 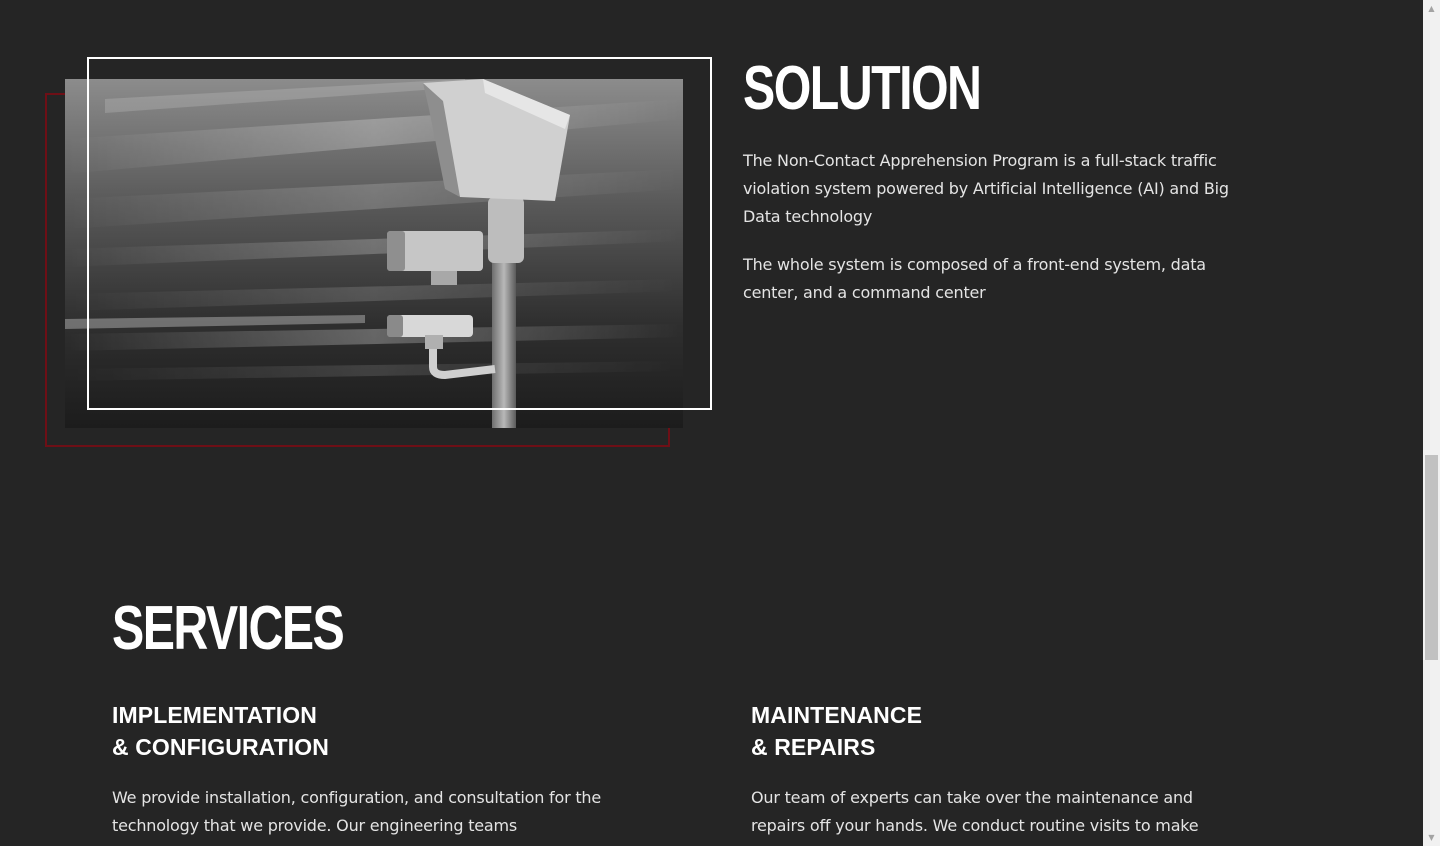 What do you see at coordinates (214, 715) in the screenshot?
I see `service-title-line-1: IMPLEMENTATION` at bounding box center [214, 715].